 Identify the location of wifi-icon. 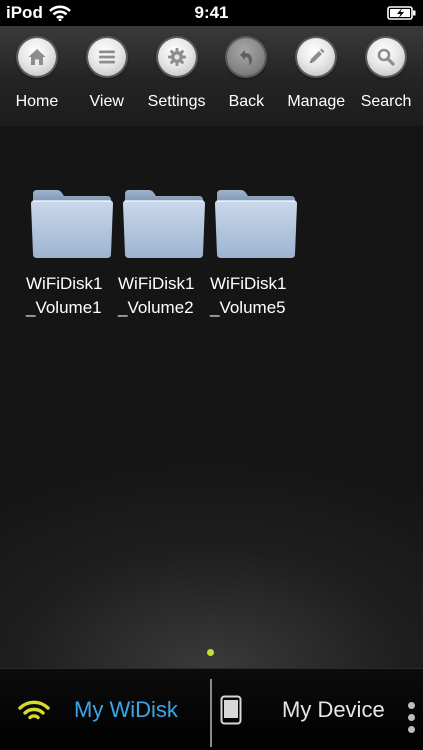
(34, 710).